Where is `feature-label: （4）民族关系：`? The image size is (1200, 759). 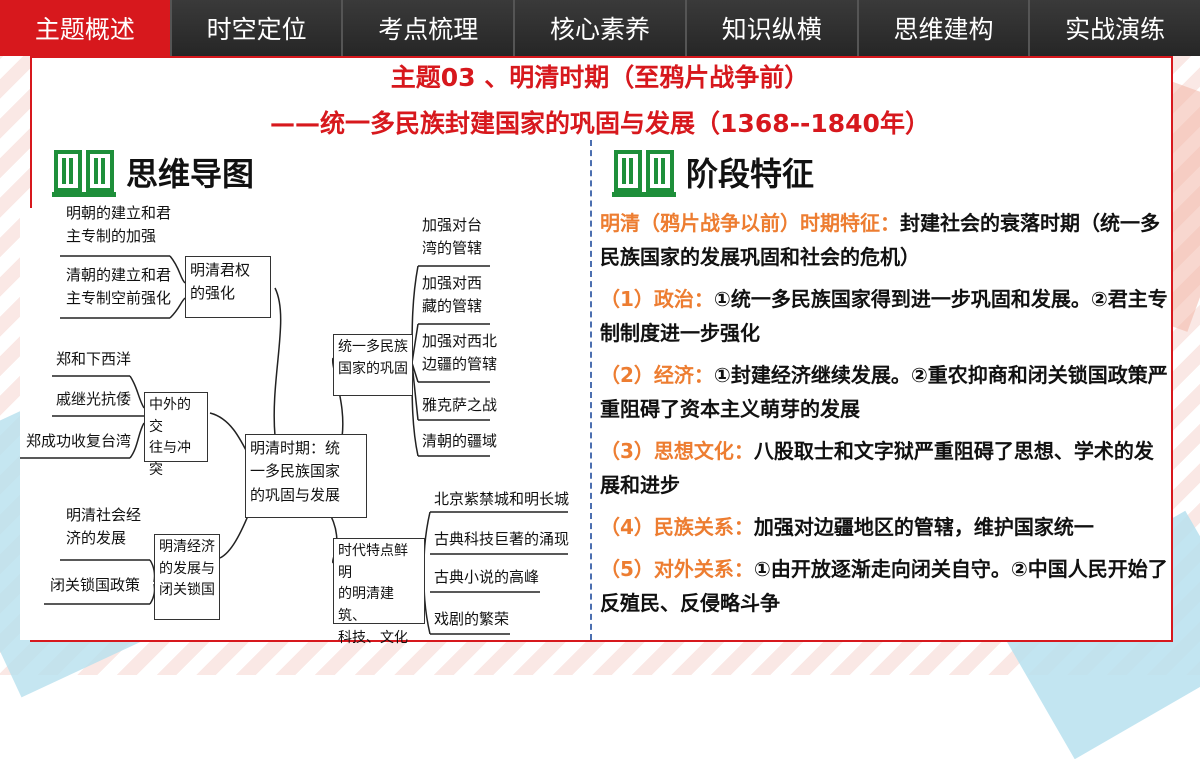
feature-label: （4）民族关系： is located at coordinates (677, 527).